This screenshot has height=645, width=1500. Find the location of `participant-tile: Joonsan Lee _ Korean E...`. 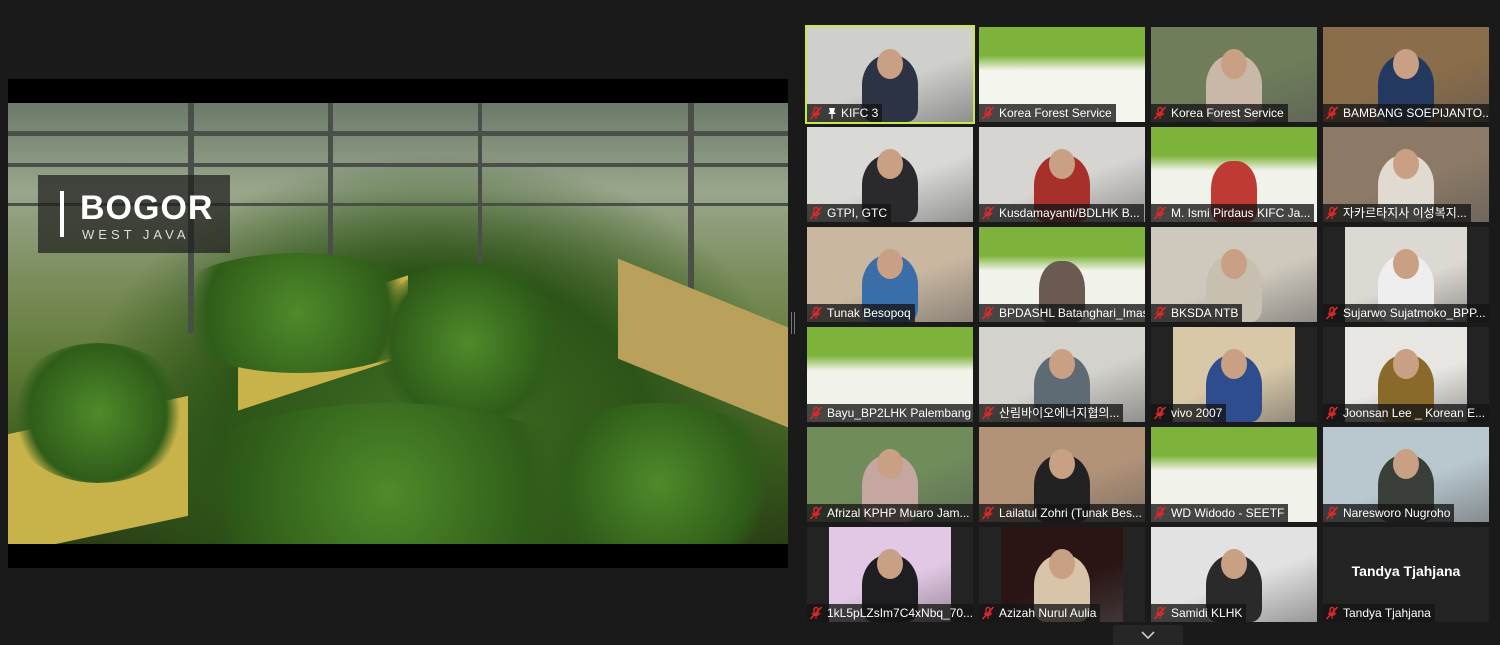

participant-tile: Joonsan Lee _ Korean E... is located at coordinates (1406, 374).